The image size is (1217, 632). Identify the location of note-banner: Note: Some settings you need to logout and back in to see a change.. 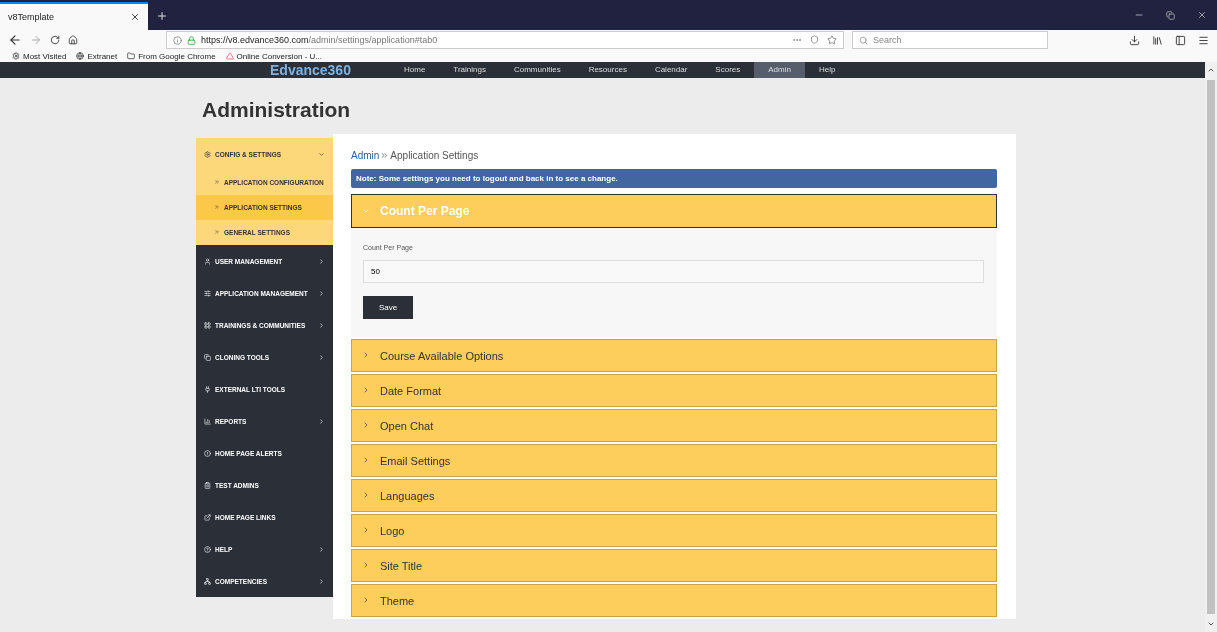
(674, 178).